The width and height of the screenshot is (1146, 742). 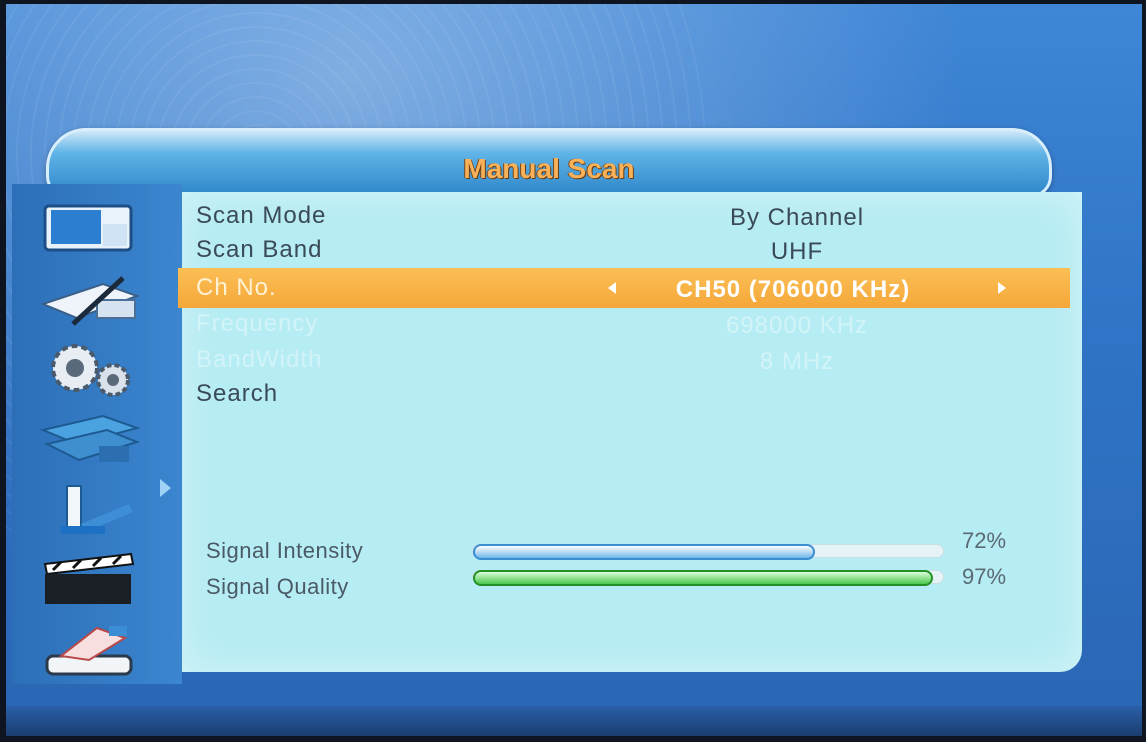 What do you see at coordinates (632, 323) in the screenshot?
I see `frequency-row: Frequency 698000 KHz` at bounding box center [632, 323].